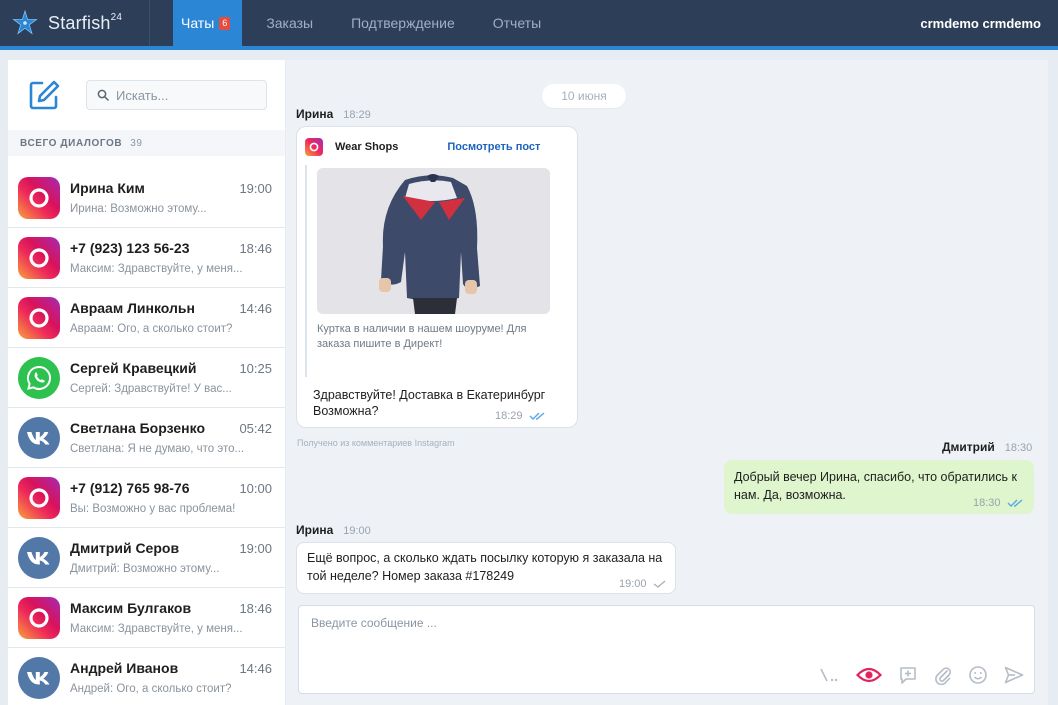  What do you see at coordinates (153, 509) in the screenshot?
I see `last-message-preview: Вы: Возможно у вас проблема!` at bounding box center [153, 509].